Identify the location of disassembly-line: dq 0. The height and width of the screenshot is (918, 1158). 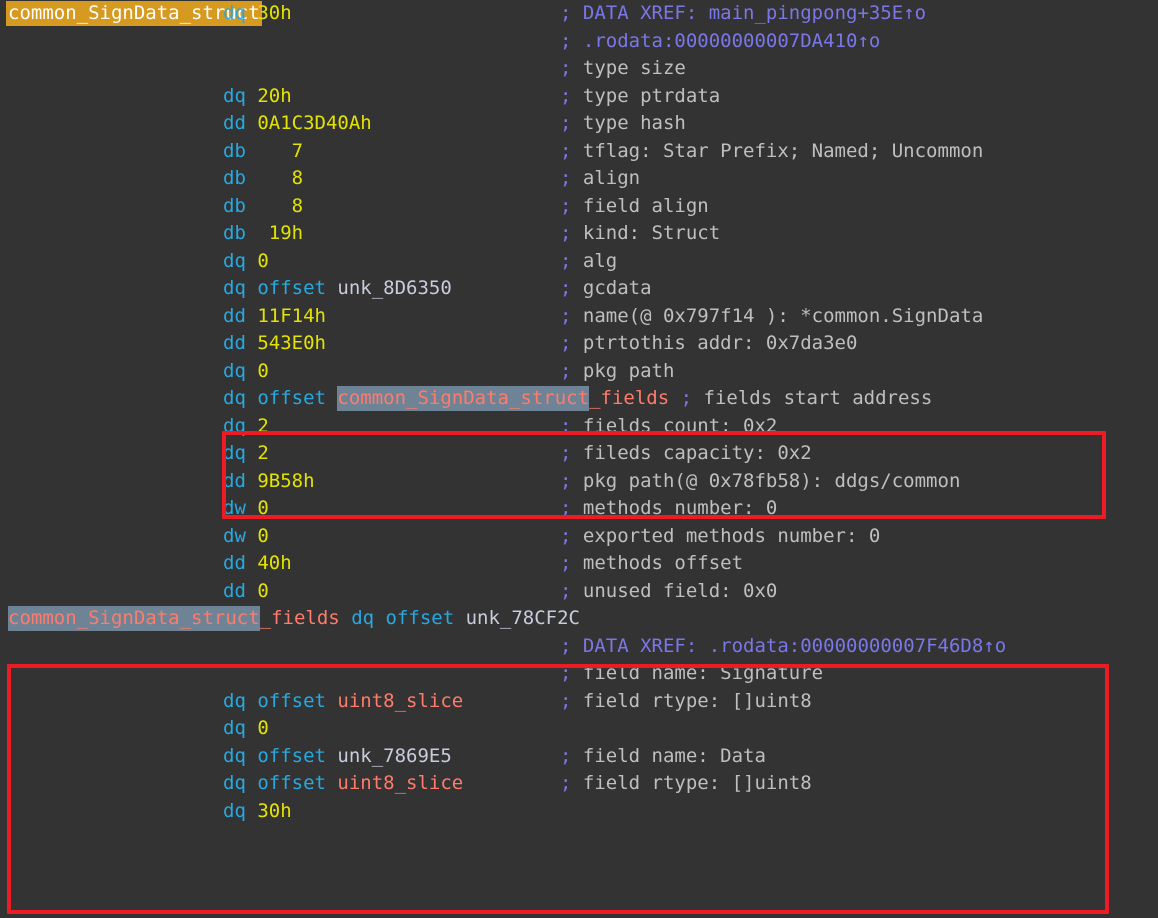
(579, 729).